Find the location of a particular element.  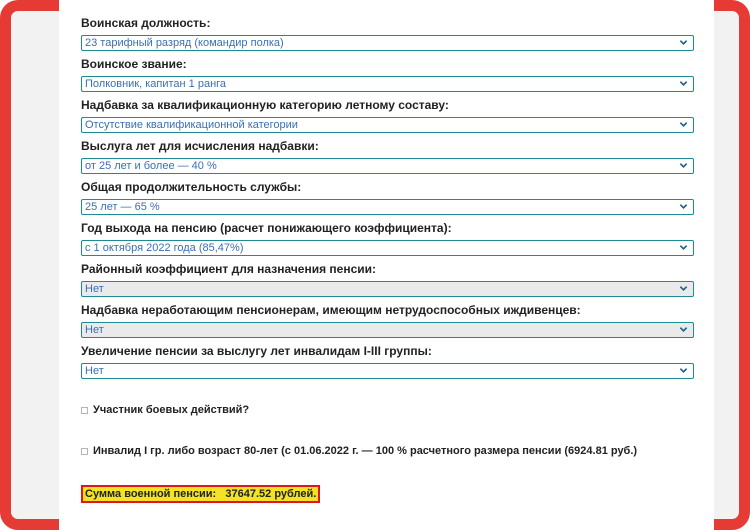

service-bonus-value: от 25 лет и более — 40 % is located at coordinates (151, 166).